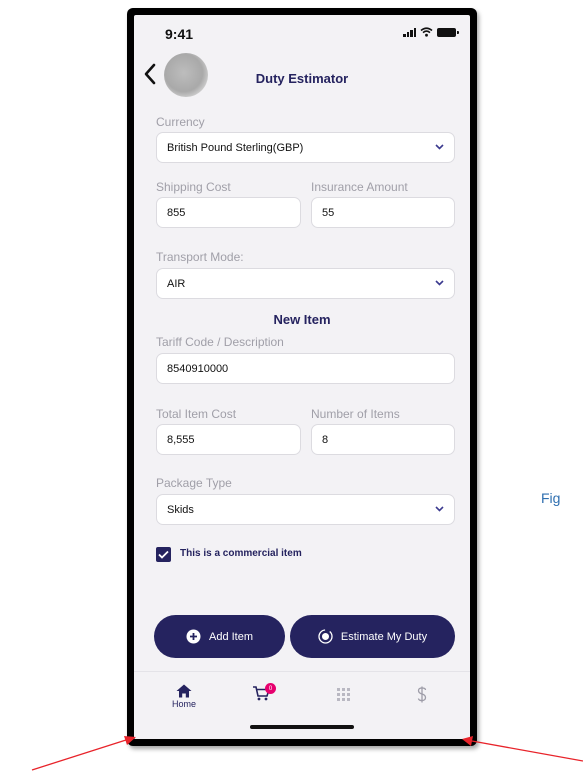 This screenshot has width=583, height=773. What do you see at coordinates (184, 704) in the screenshot?
I see `nav-home-label: Home` at bounding box center [184, 704].